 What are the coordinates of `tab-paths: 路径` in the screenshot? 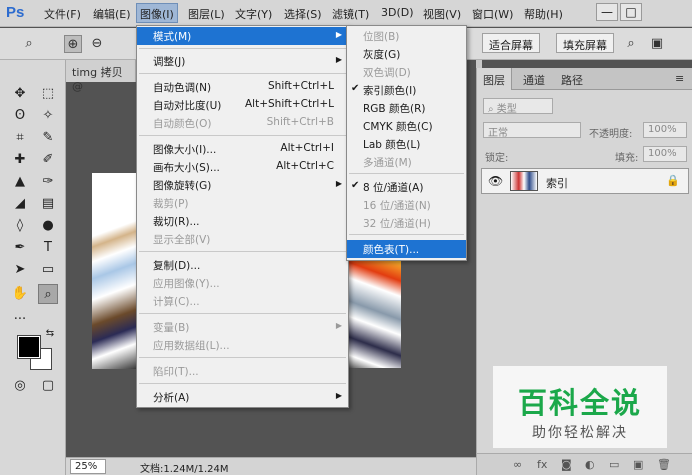 It's located at (572, 80).